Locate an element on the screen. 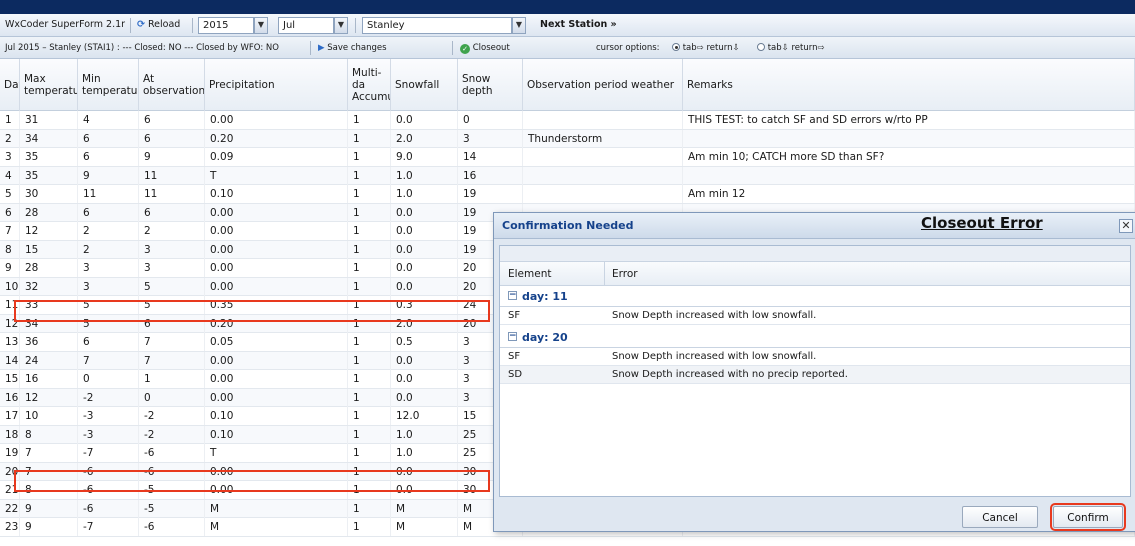 This screenshot has width=1135, height=546. cell-day: 9 is located at coordinates (10, 268).